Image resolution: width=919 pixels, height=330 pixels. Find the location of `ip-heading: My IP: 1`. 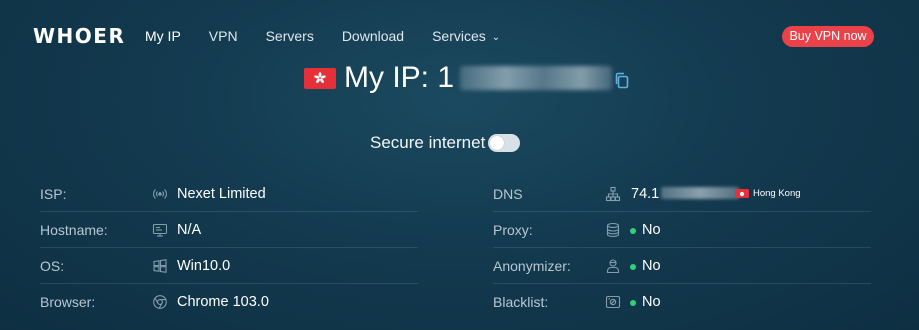

ip-heading: My IP: 1 is located at coordinates (467, 78).